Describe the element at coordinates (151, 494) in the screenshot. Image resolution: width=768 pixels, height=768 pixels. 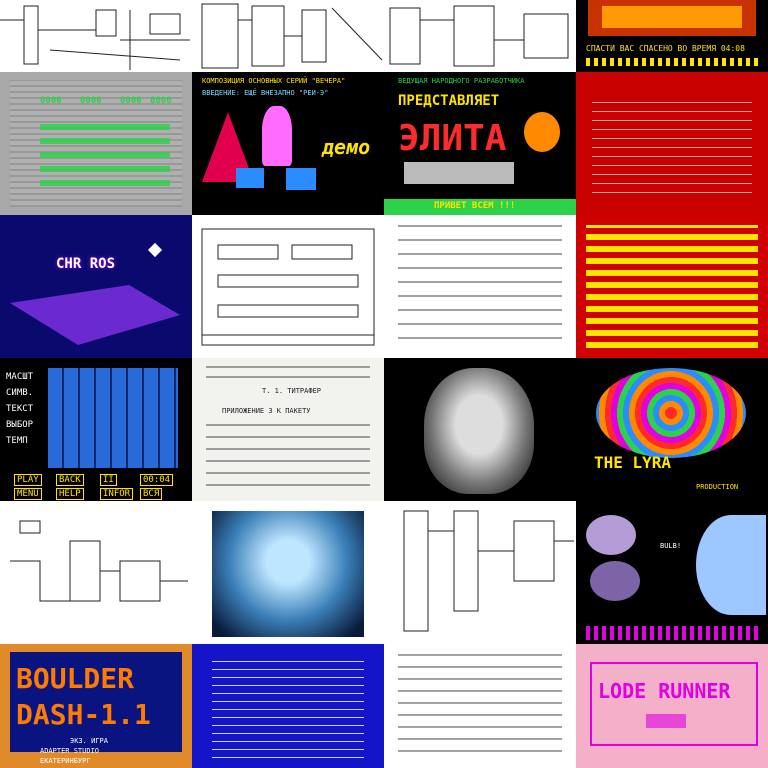
I see `all-button: ВСЯ` at that location.